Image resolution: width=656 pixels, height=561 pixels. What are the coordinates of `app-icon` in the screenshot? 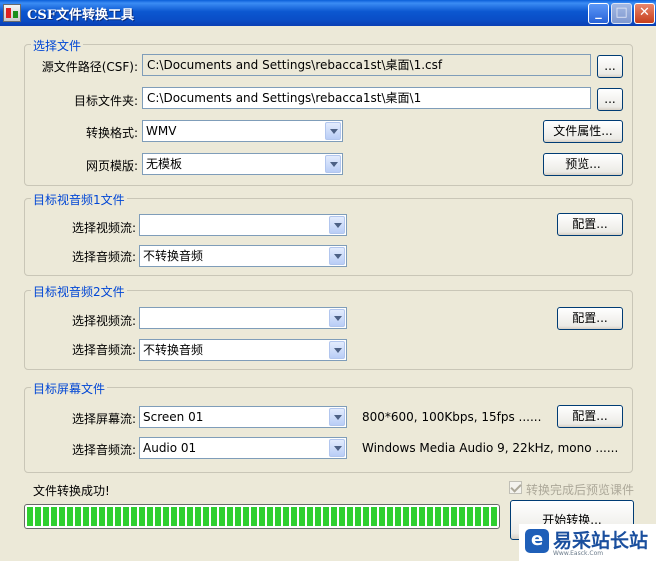 It's located at (12, 13).